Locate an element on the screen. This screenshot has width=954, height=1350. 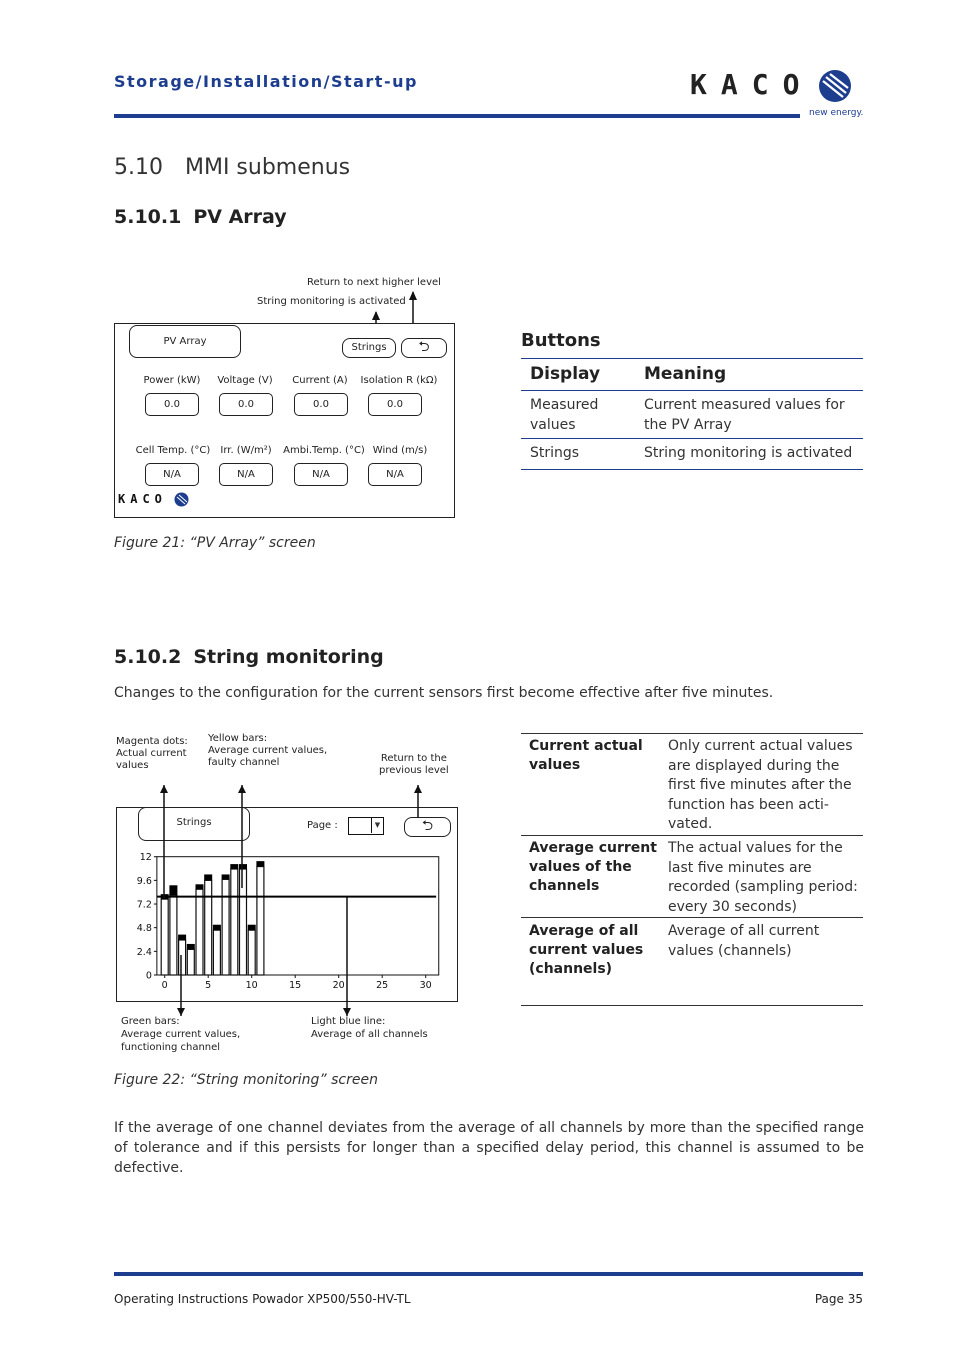
footer-page-number: Page 35 is located at coordinates (838, 1299).